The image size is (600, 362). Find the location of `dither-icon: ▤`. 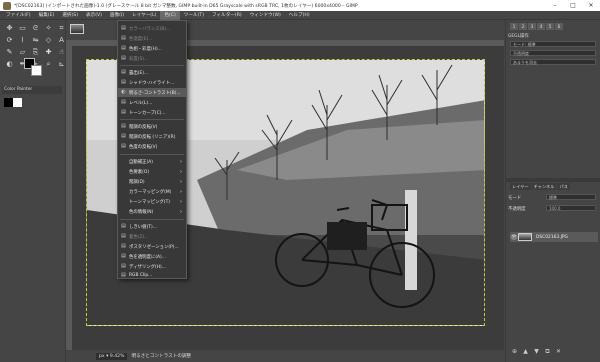

dither-icon: ▤ is located at coordinates (123, 266).